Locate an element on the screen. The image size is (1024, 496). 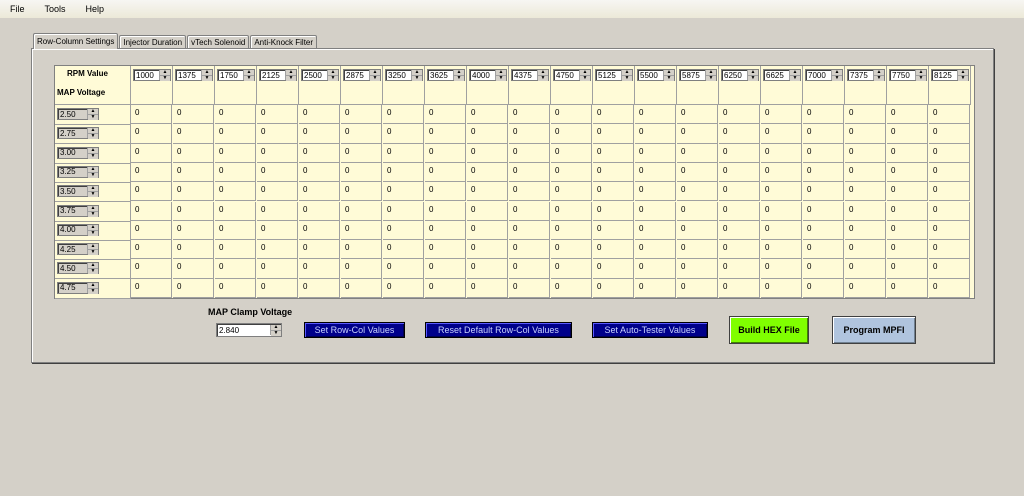
tab-anti-knock-filter: Anti-Knock Filter is located at coordinates (284, 42).